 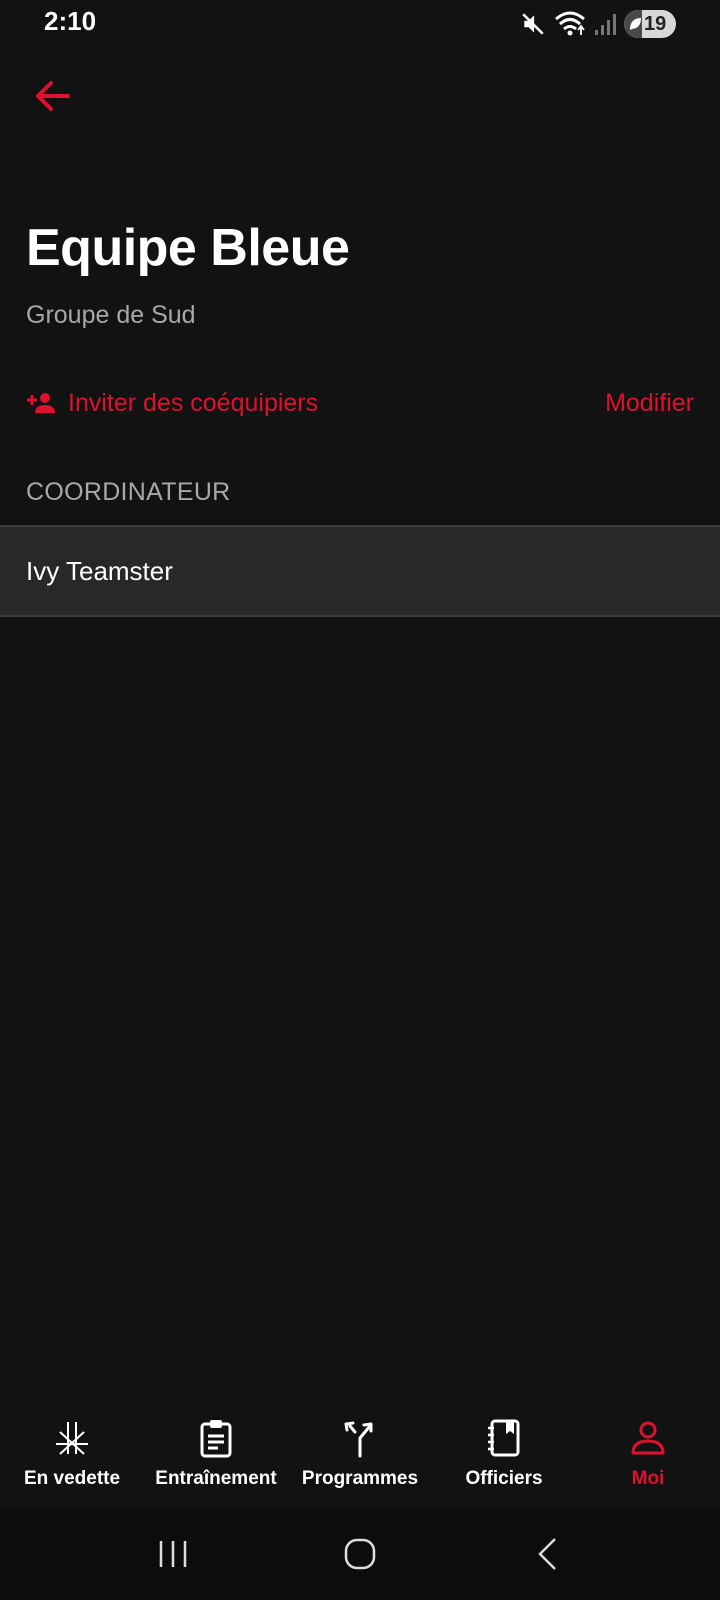 I want to click on wifi-icon, so click(x=570, y=24).